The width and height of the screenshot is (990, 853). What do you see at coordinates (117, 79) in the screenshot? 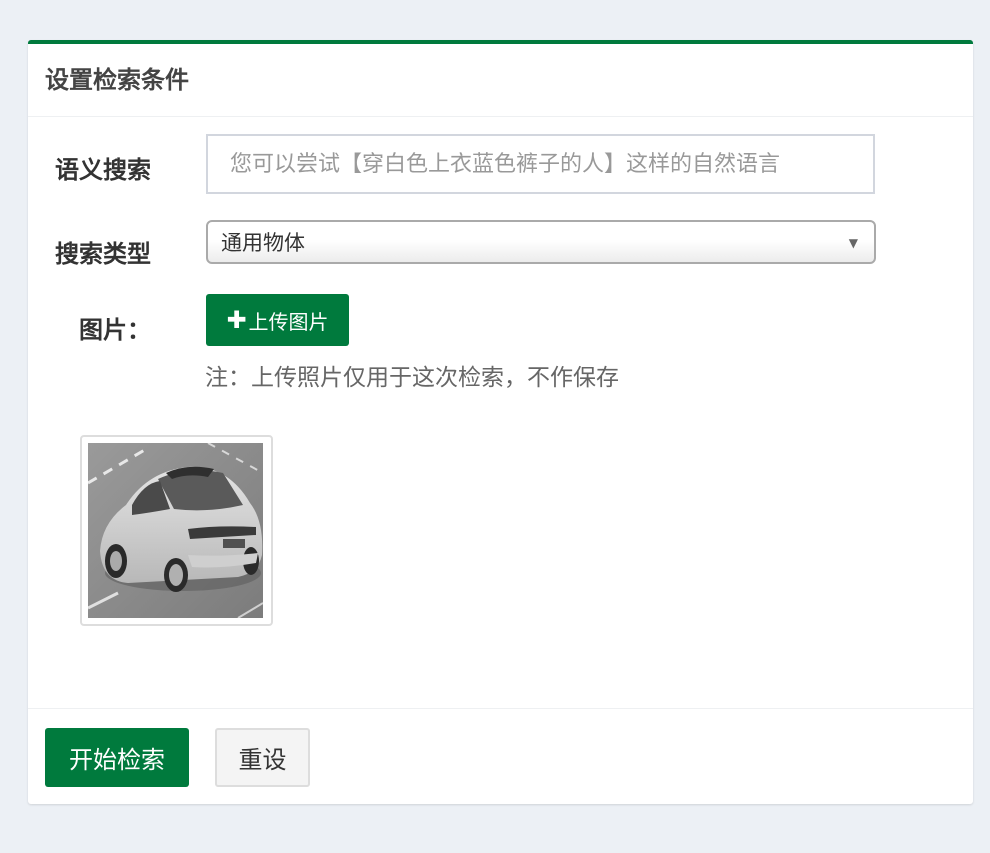
I see `panel-title: 设置检索条件` at bounding box center [117, 79].